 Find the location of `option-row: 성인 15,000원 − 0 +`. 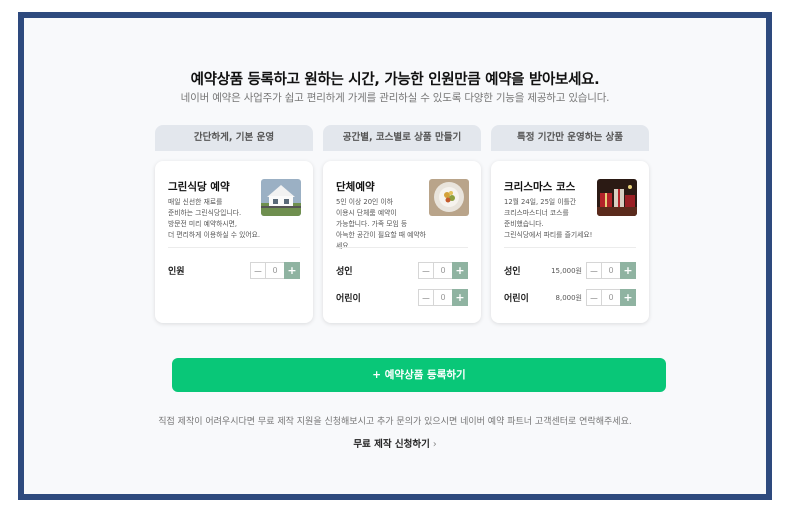

option-row: 성인 15,000원 − 0 + is located at coordinates (570, 271).